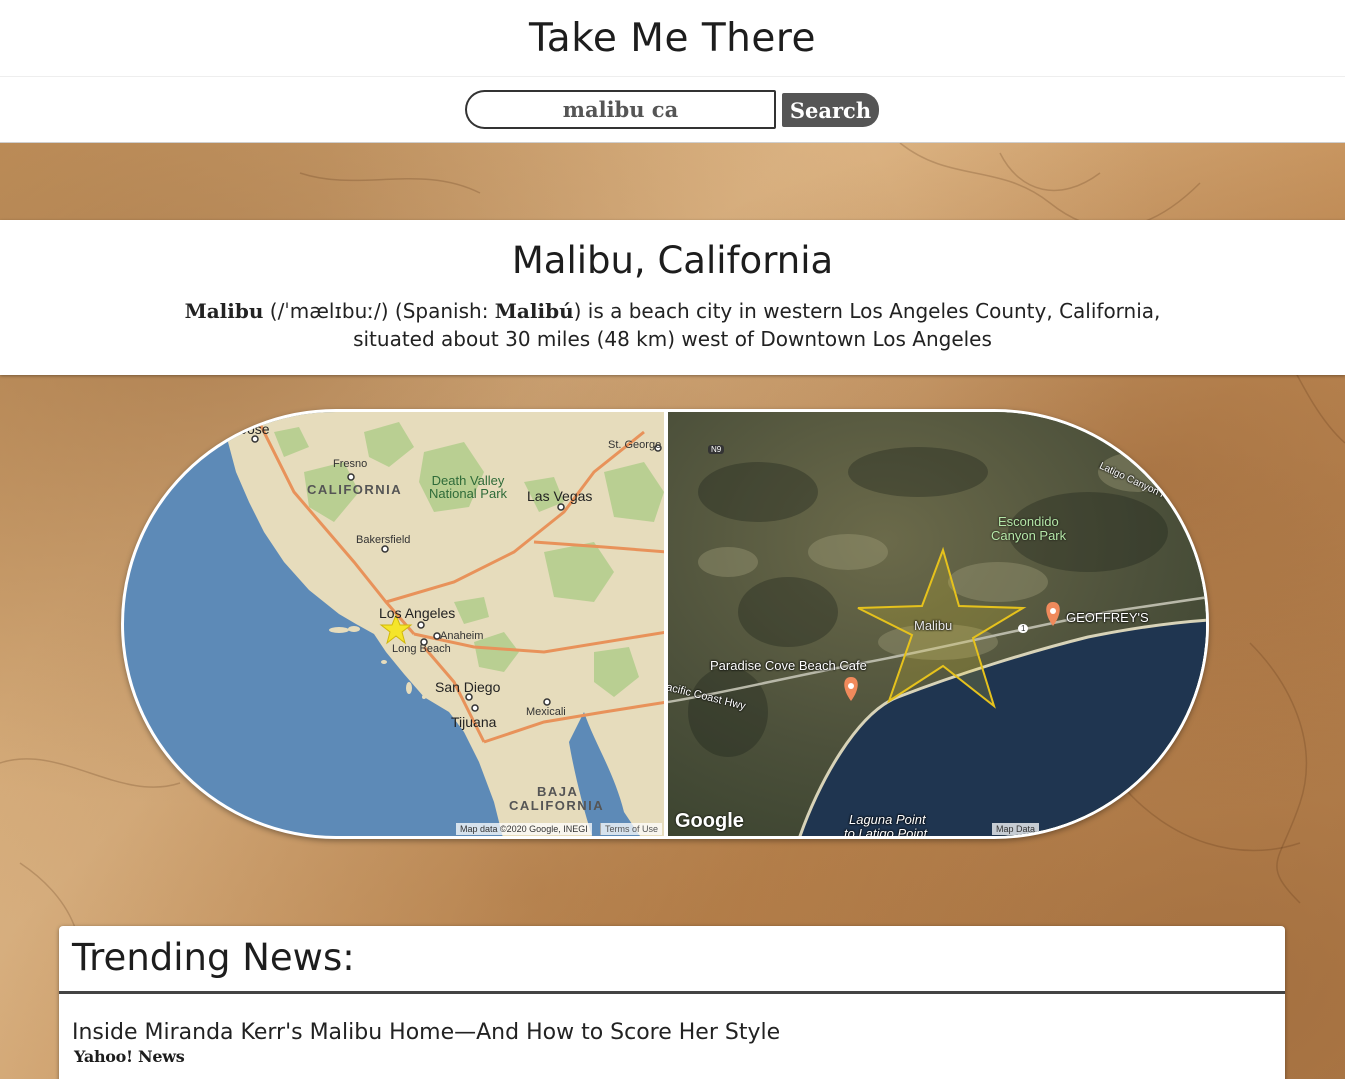  What do you see at coordinates (255, 429) in the screenshot?
I see `map-label-jose: Jose` at bounding box center [255, 429].